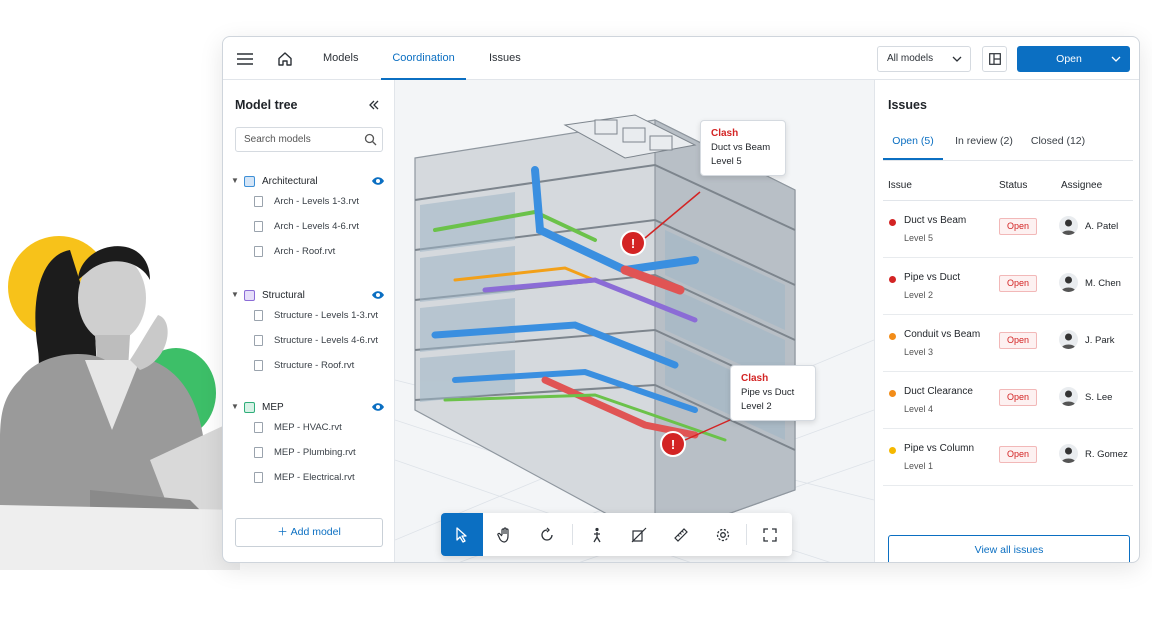 The image size is (1152, 640). Describe the element at coordinates (249, 181) in the screenshot. I see `architectural-icon` at that location.